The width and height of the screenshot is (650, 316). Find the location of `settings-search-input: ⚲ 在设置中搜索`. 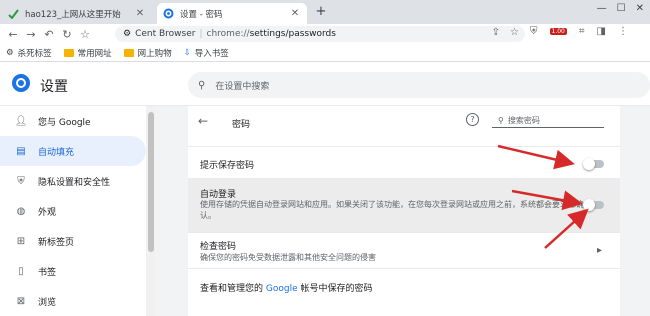

settings-search-input: ⚲ 在设置中搜索 is located at coordinates (419, 85).